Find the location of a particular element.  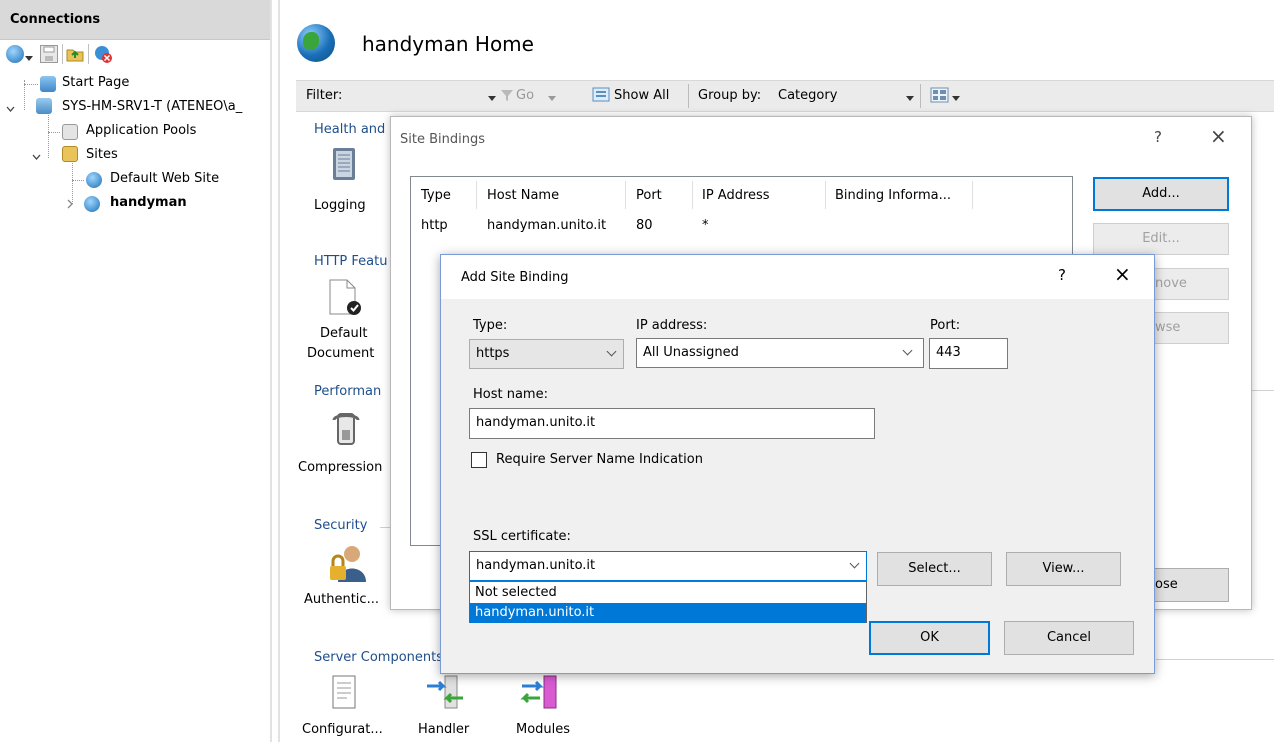

ssl-certificate-label: SSL certificate: is located at coordinates (522, 536).